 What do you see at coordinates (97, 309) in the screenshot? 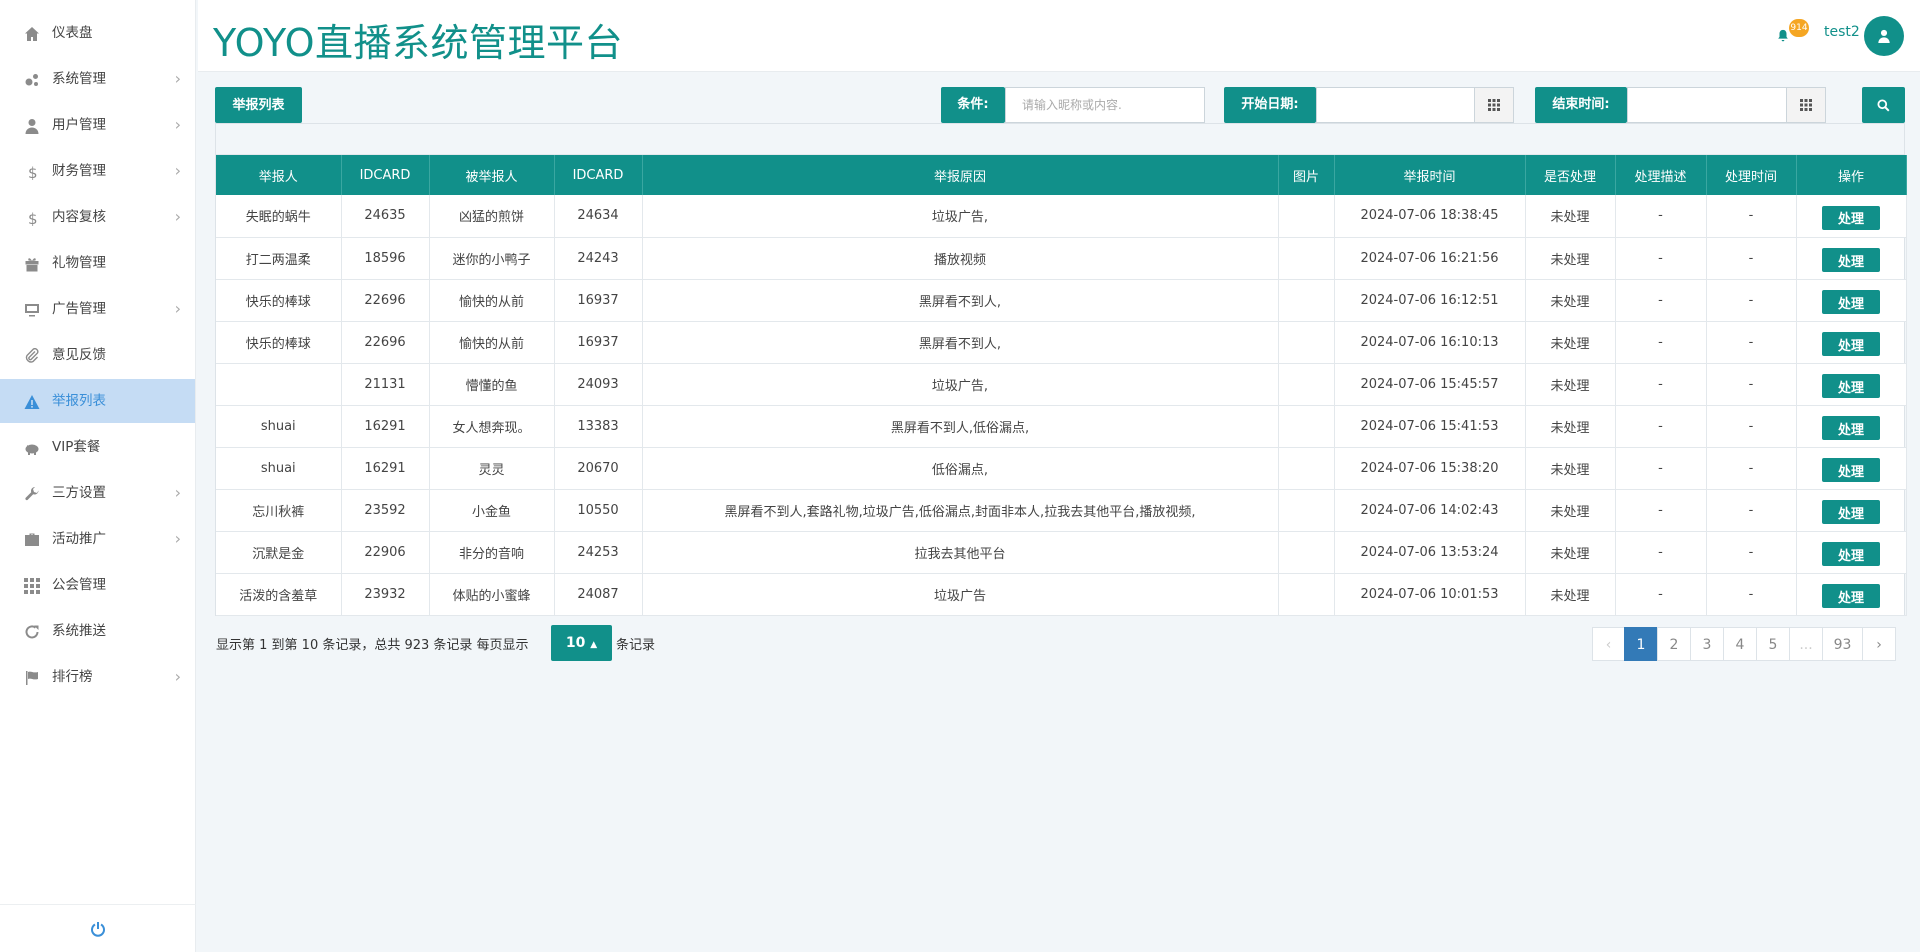
I see `sidebar-item-6: 广告管理 ›` at bounding box center [97, 309].